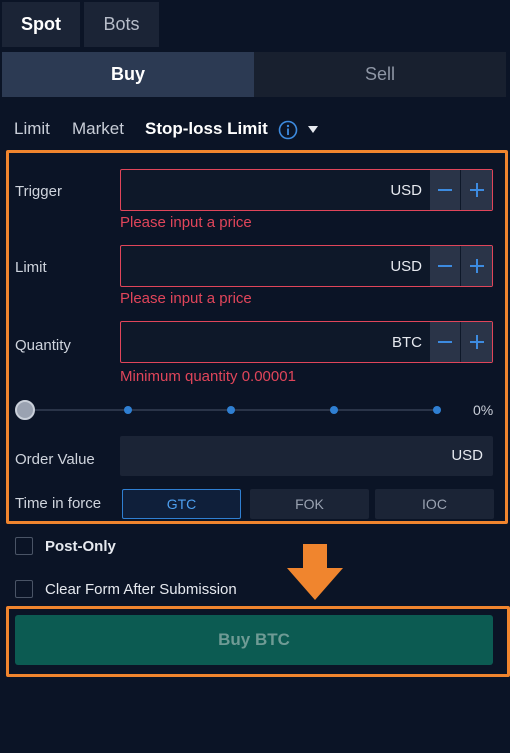 Image resolution: width=510 pixels, height=753 pixels. I want to click on clear-form-checkbox, so click(24, 589).